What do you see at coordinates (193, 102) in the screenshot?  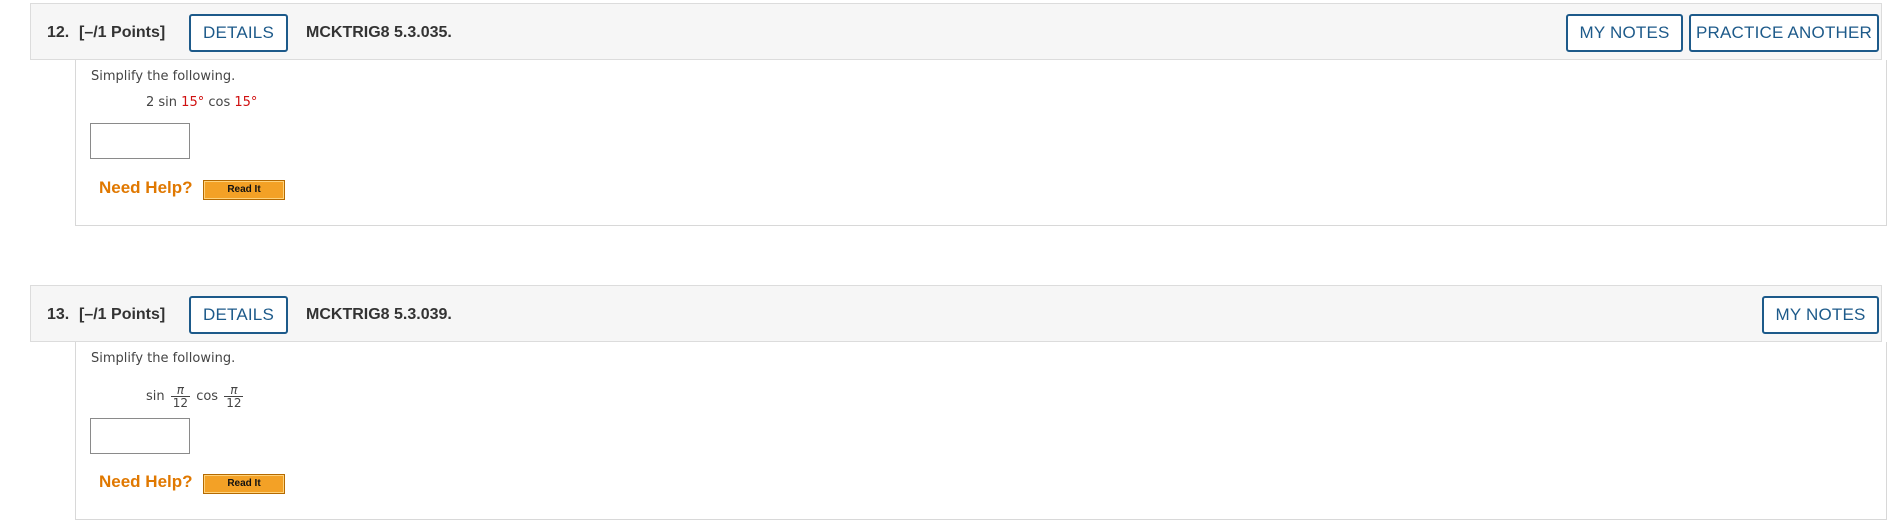 I see `expression-angle-1: 15°` at bounding box center [193, 102].